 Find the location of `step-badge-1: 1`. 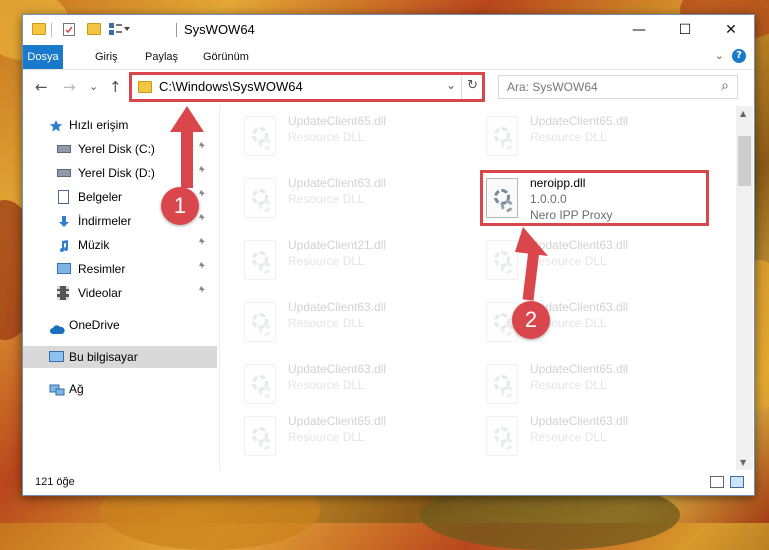

step-badge-1: 1 is located at coordinates (180, 206).